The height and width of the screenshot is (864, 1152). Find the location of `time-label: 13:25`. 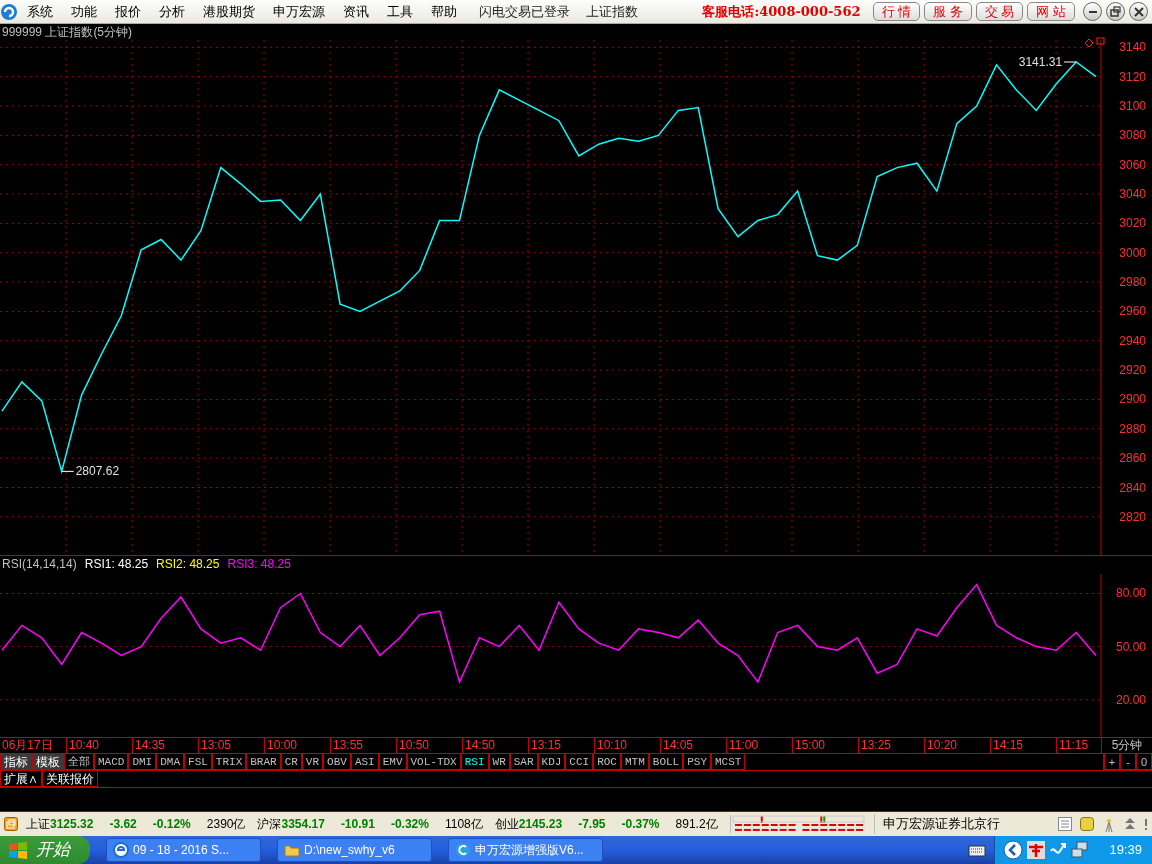

time-label: 13:25 is located at coordinates (891, 745).